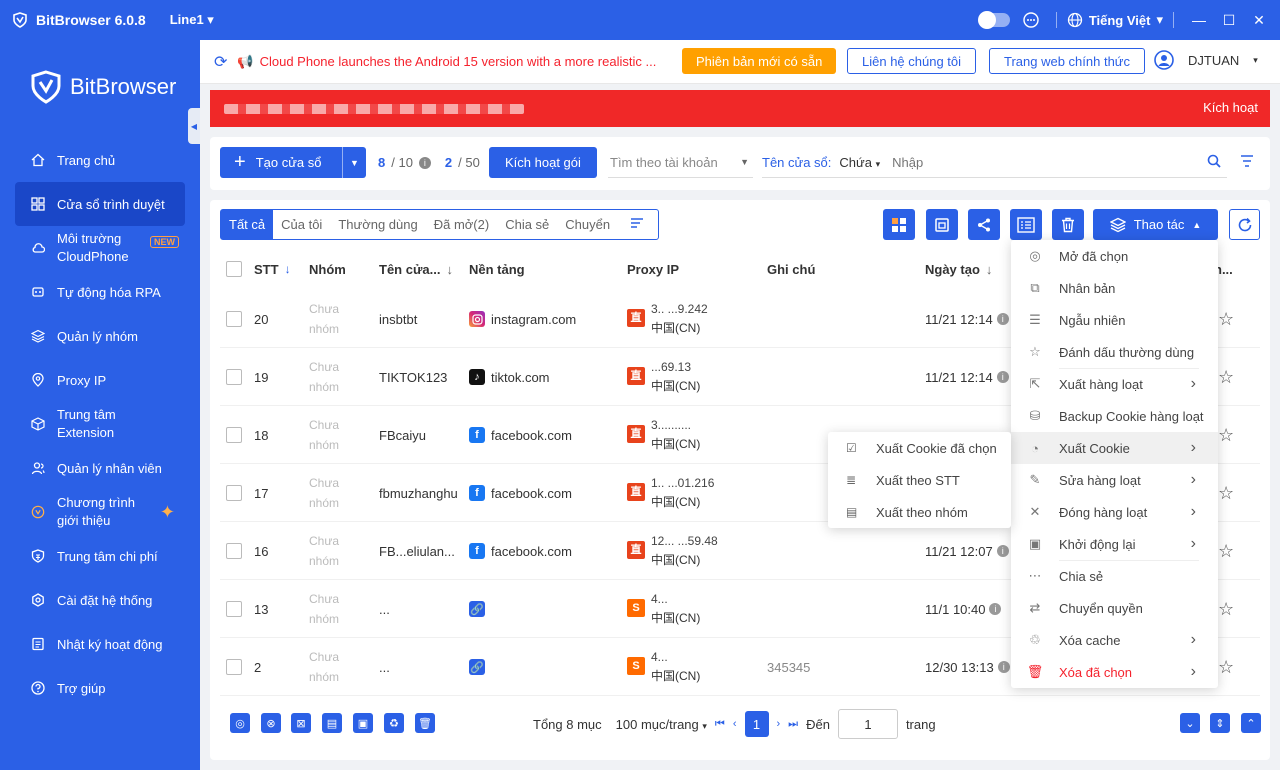 The image size is (1280, 770). Describe the element at coordinates (942, 224) in the screenshot. I see `arrange-windows-icon` at that location.